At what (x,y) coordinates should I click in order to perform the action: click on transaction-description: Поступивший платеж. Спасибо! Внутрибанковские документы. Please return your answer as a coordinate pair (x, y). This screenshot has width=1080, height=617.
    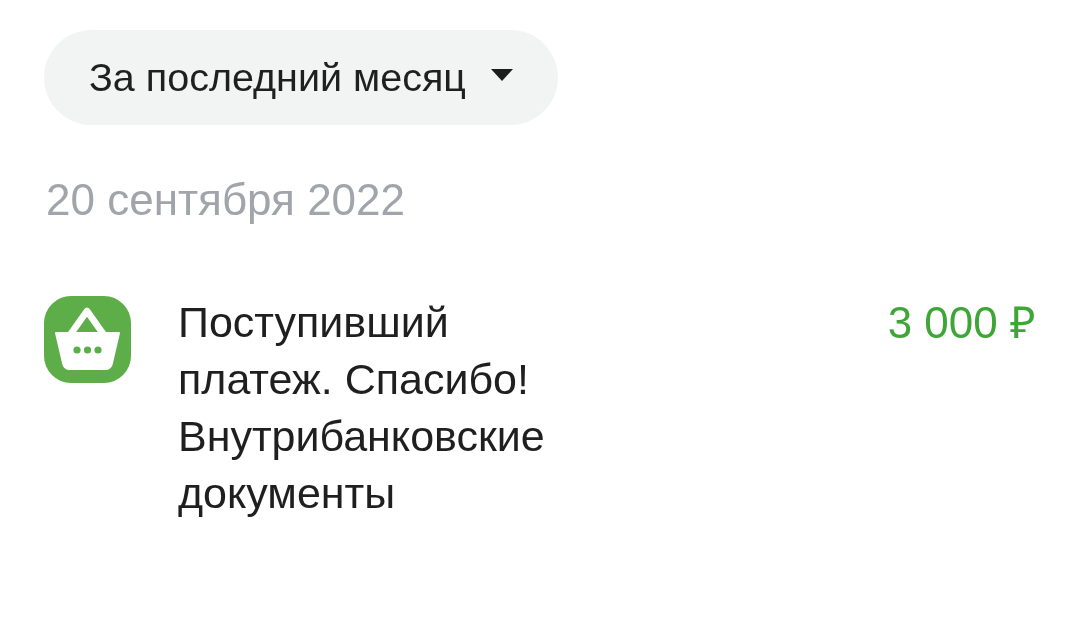
    Looking at the image, I should click on (362, 408).